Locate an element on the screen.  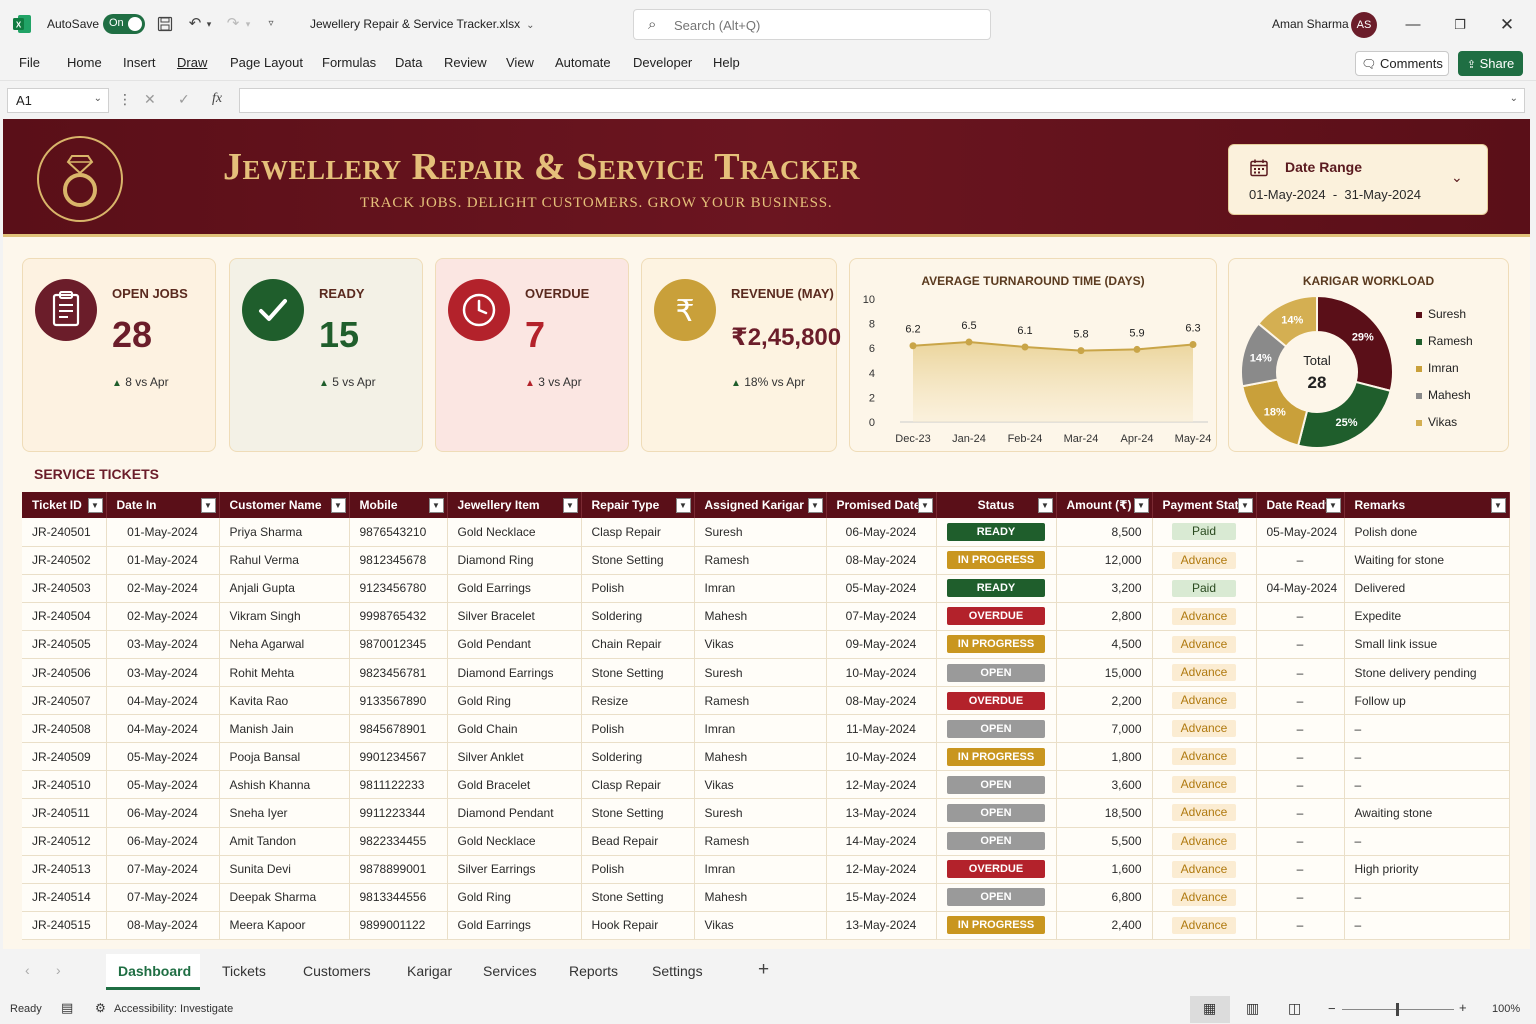
date-range-picker: Date Range 01-May-2024 - 31-May-2024 ⌄ is located at coordinates (1358, 179).